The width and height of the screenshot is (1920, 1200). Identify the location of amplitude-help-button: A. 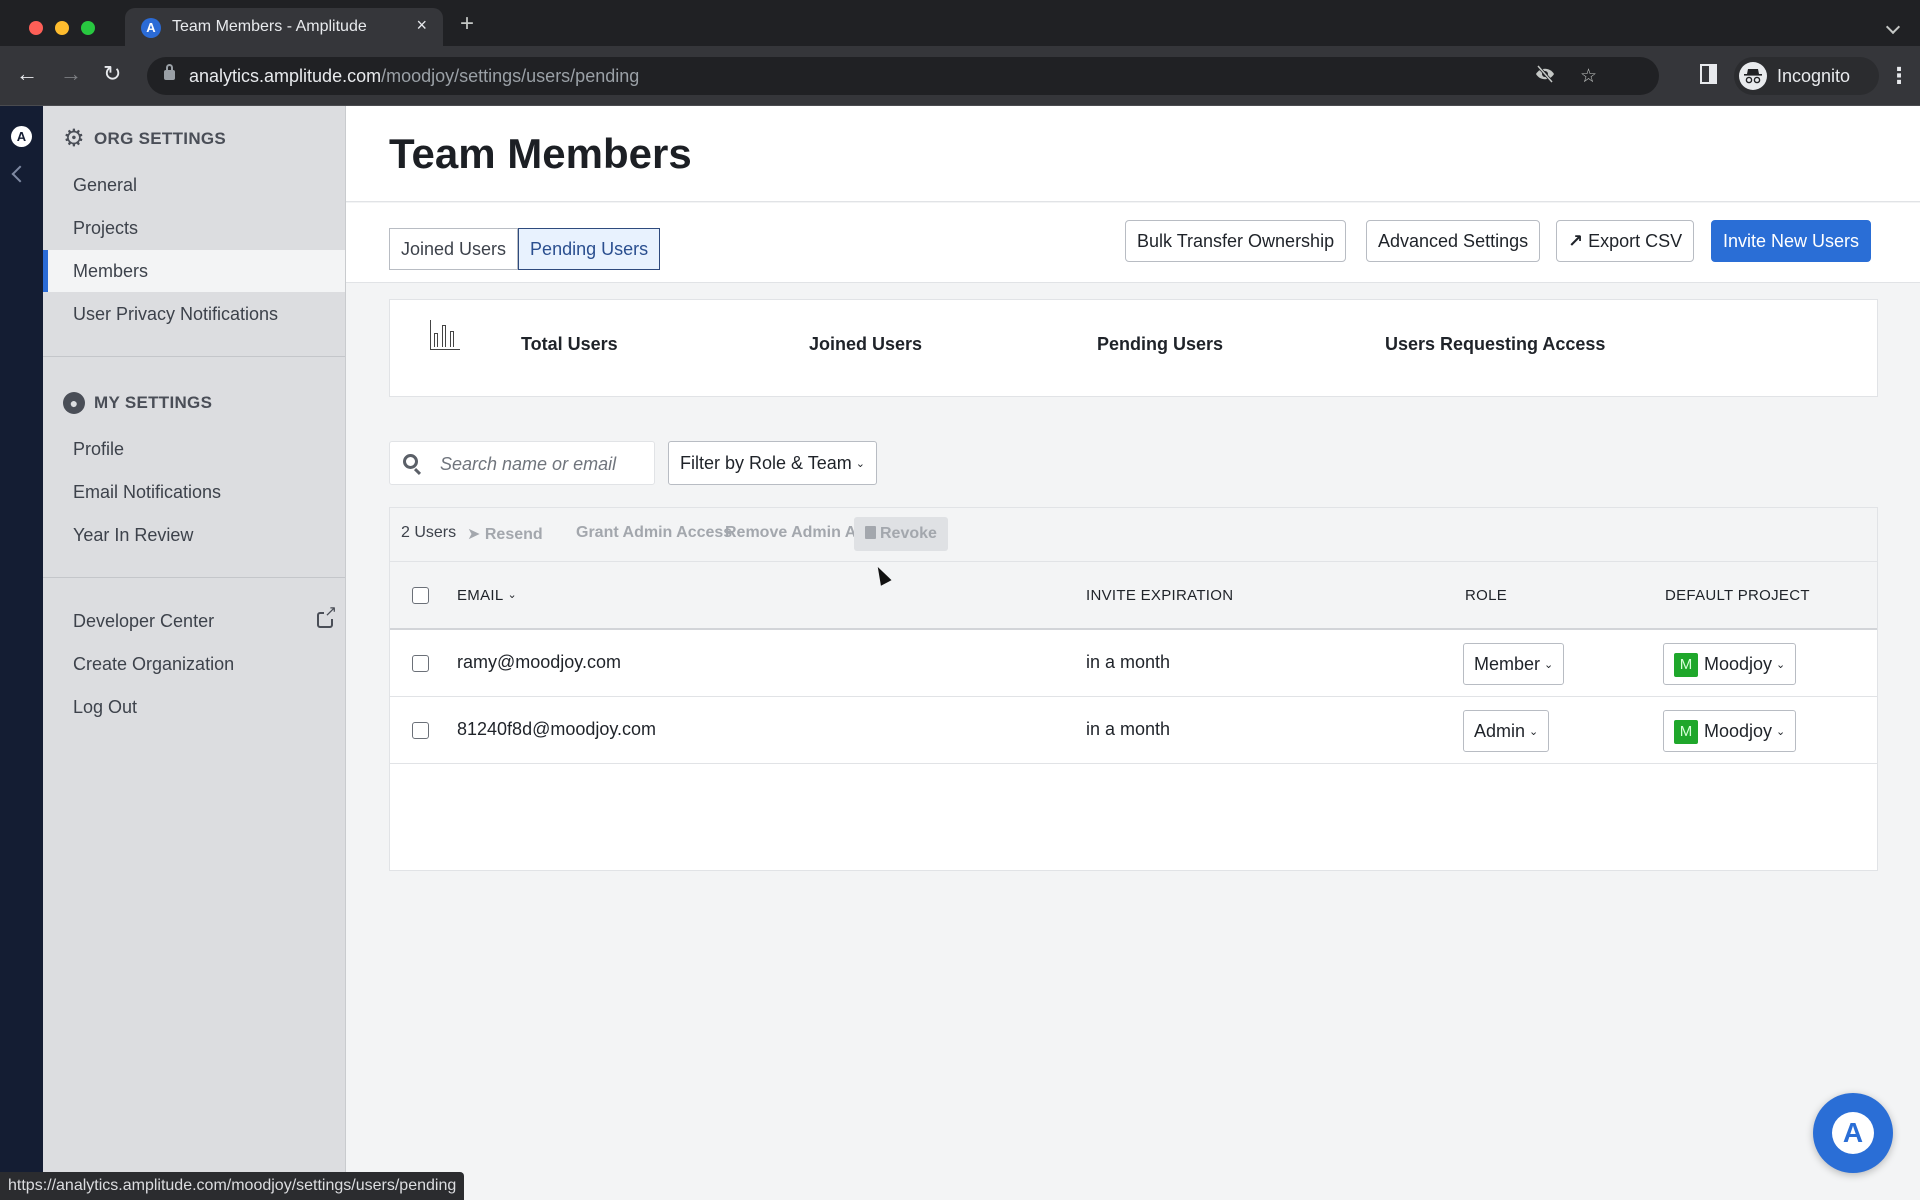
(1853, 1133).